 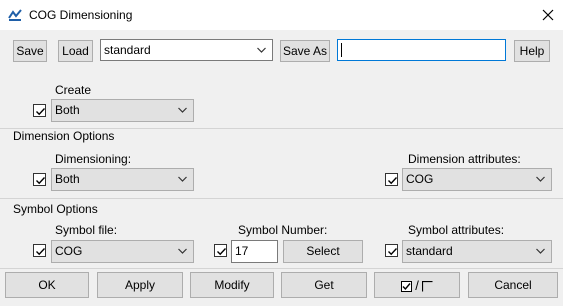 What do you see at coordinates (548, 15) in the screenshot?
I see `close-icon` at bounding box center [548, 15].